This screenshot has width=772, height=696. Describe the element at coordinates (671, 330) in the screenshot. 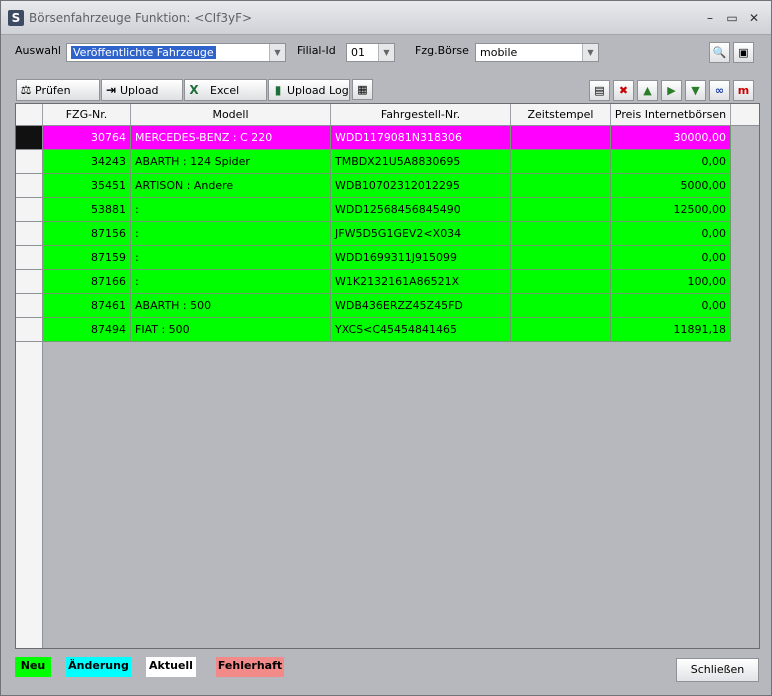

I see `cell-preis: 11891,18` at that location.